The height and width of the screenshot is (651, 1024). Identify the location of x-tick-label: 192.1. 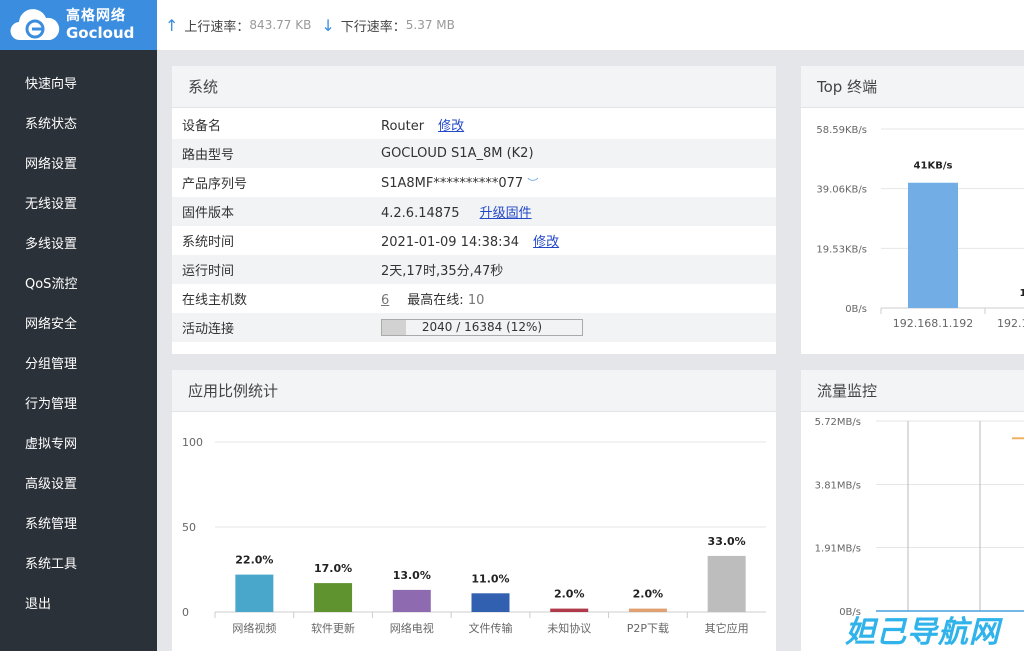
(1010, 323).